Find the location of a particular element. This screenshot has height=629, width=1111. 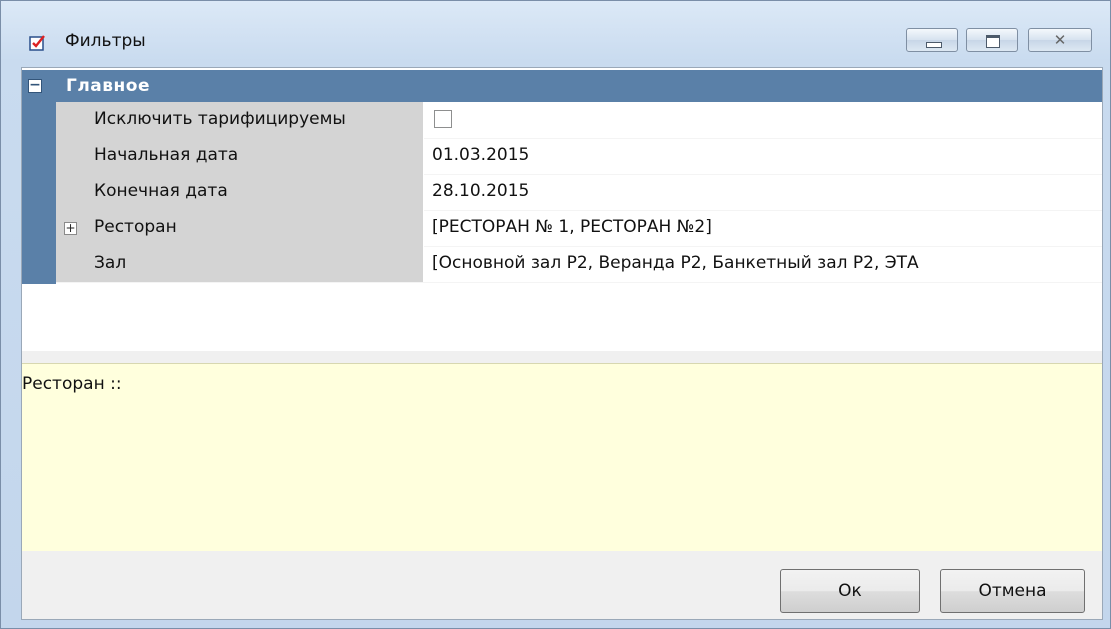

property-row-exclude-tariffed: Исключить тарифицируемы is located at coordinates (579, 120).